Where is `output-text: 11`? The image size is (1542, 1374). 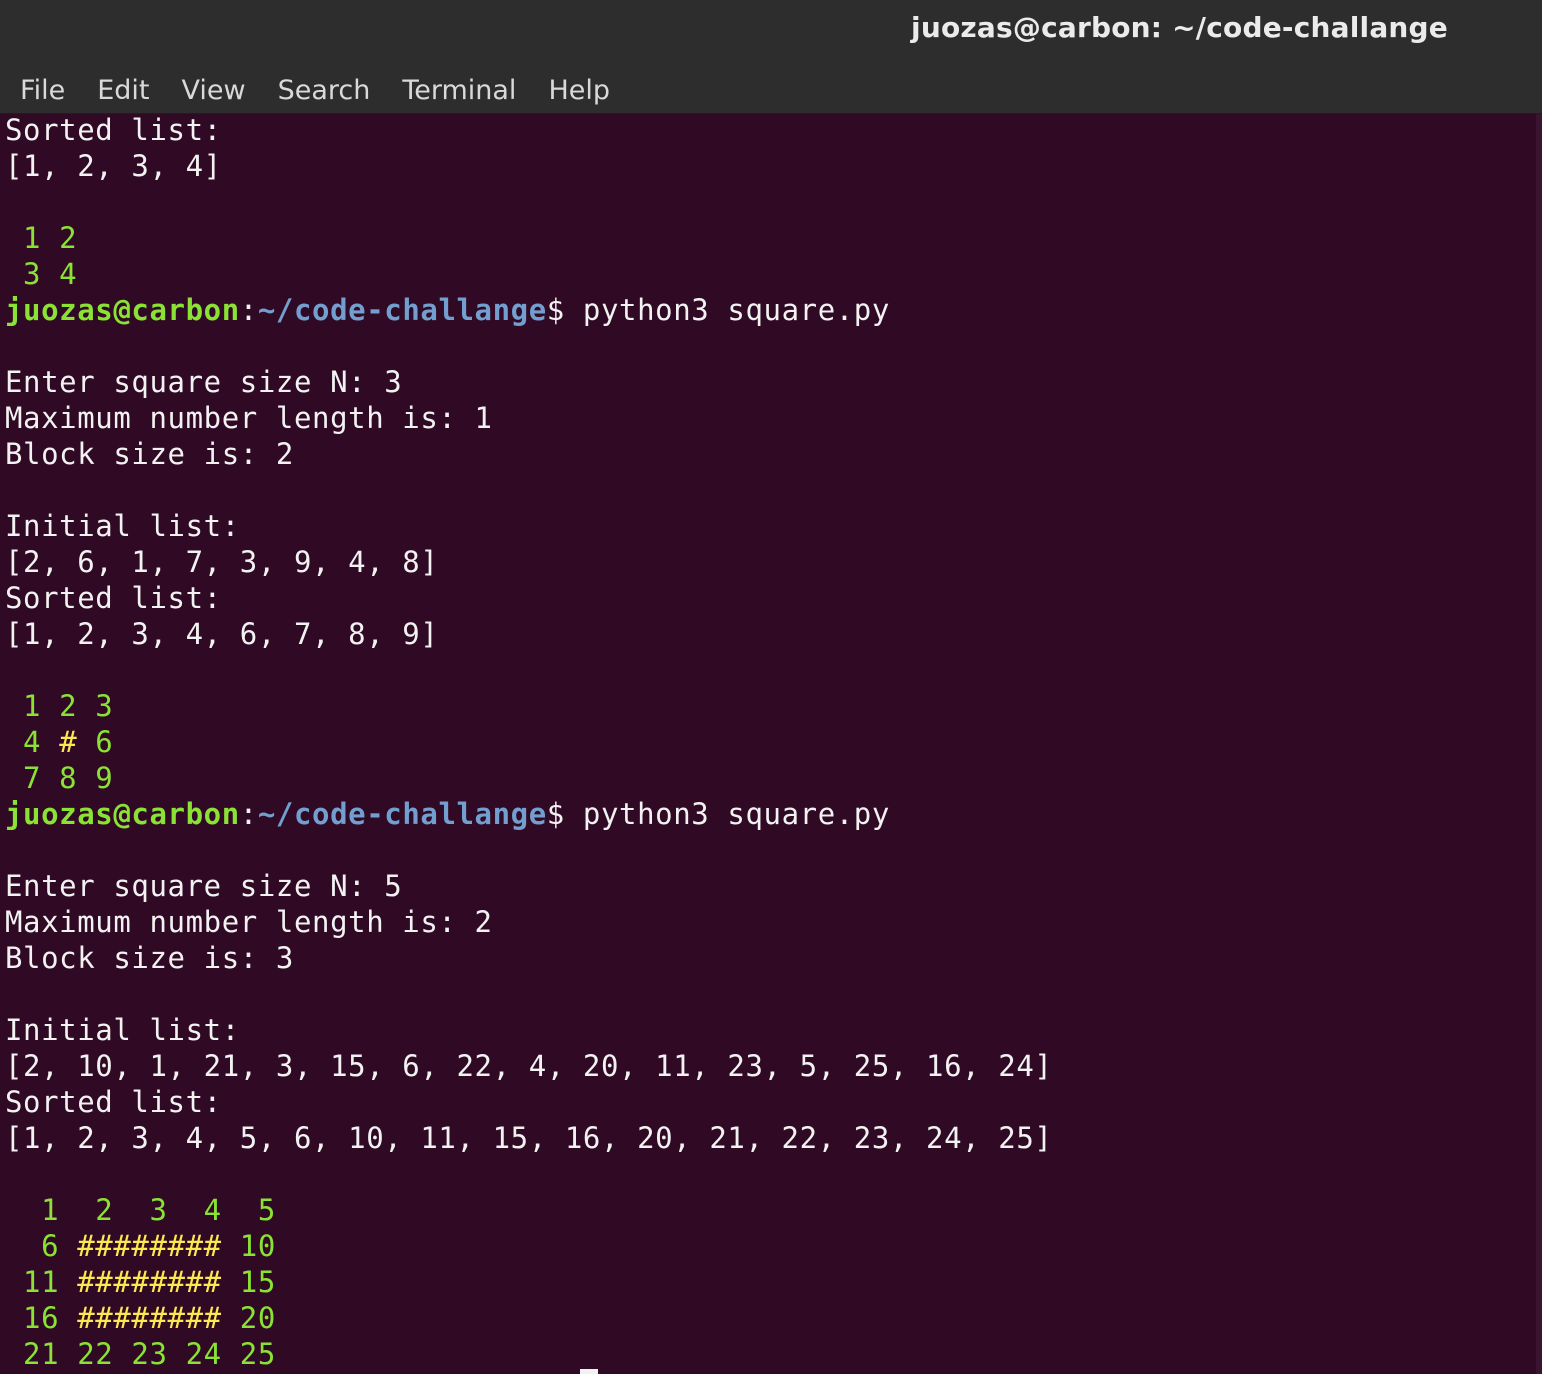
output-text: 11 is located at coordinates (41, 1282).